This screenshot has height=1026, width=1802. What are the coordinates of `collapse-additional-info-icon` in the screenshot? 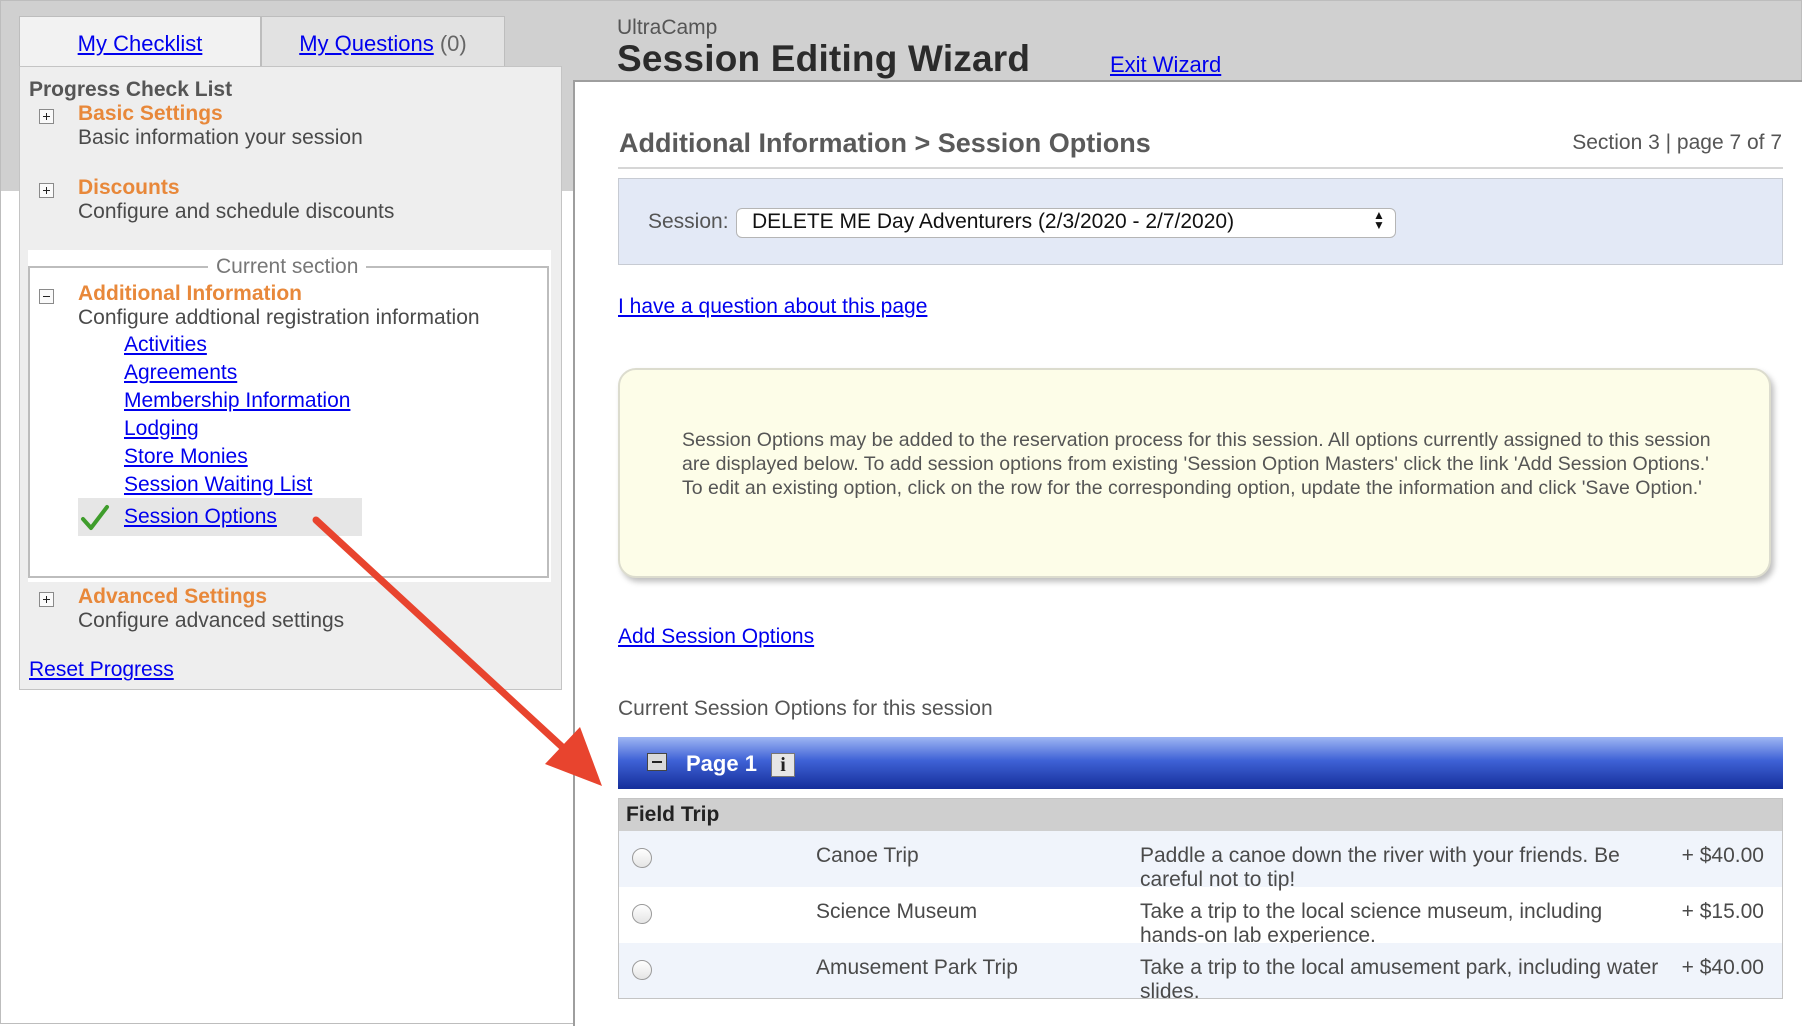 It's located at (46, 296).